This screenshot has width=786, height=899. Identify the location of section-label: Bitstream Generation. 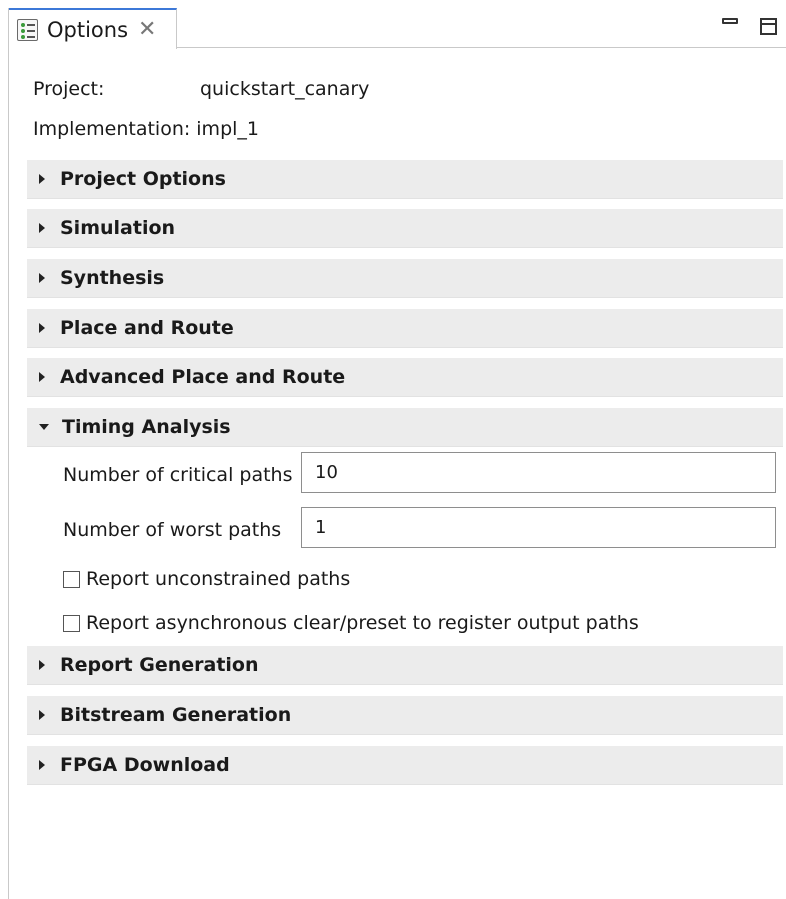
(176, 715).